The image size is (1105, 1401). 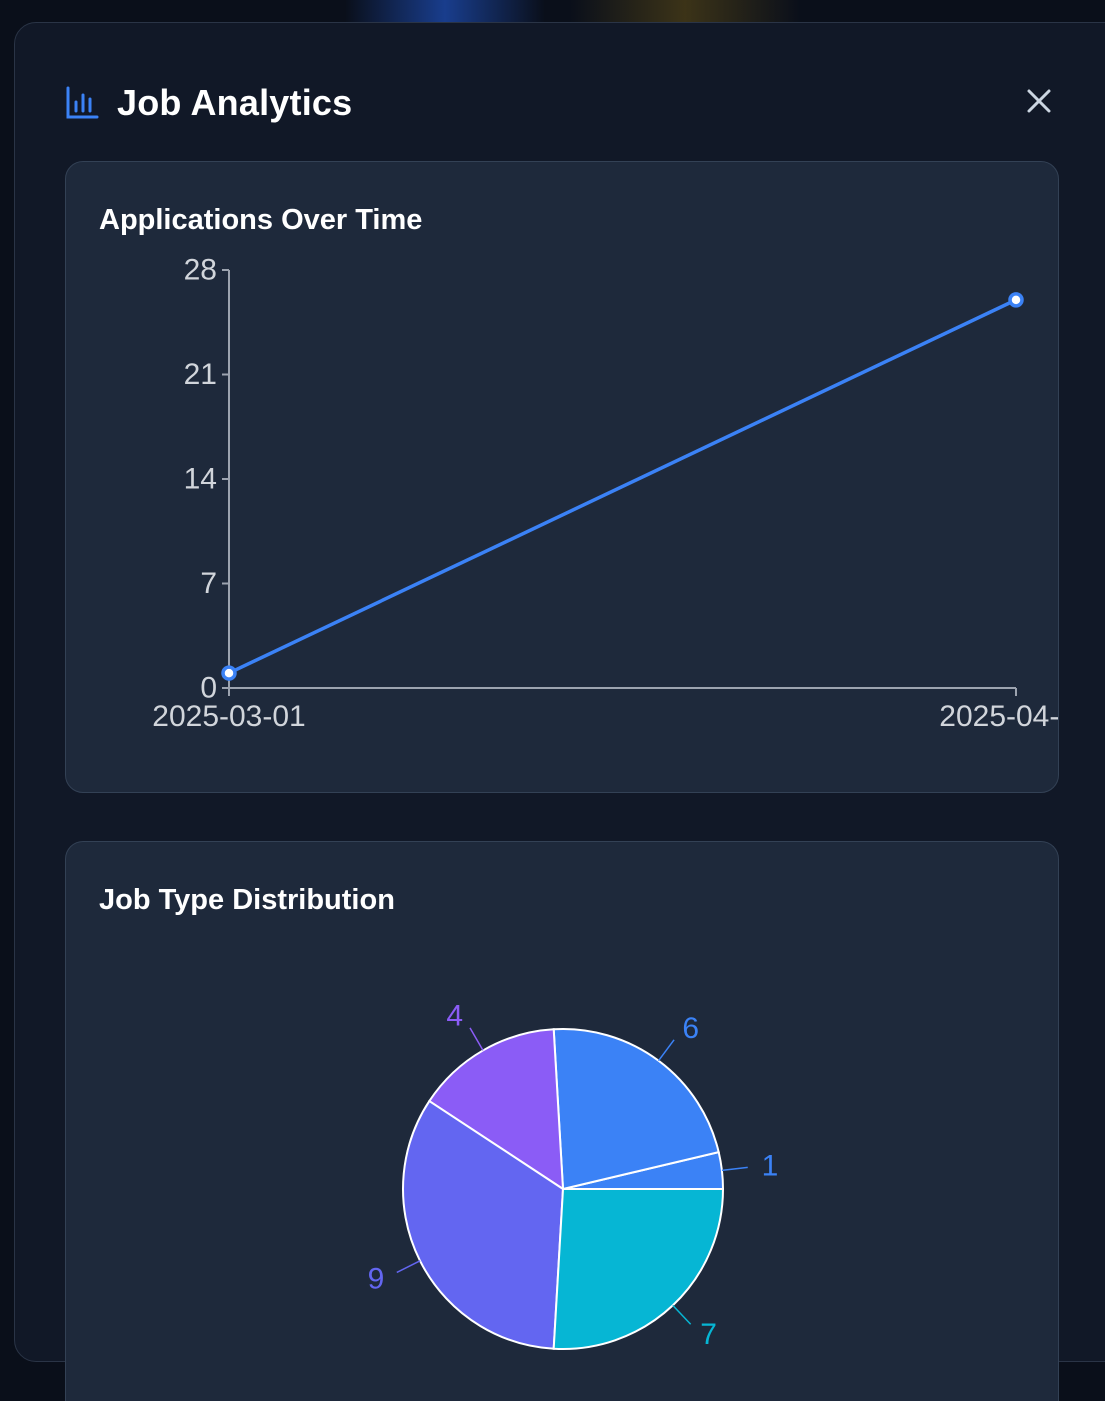 I want to click on backdrop, so click(x=552, y=11).